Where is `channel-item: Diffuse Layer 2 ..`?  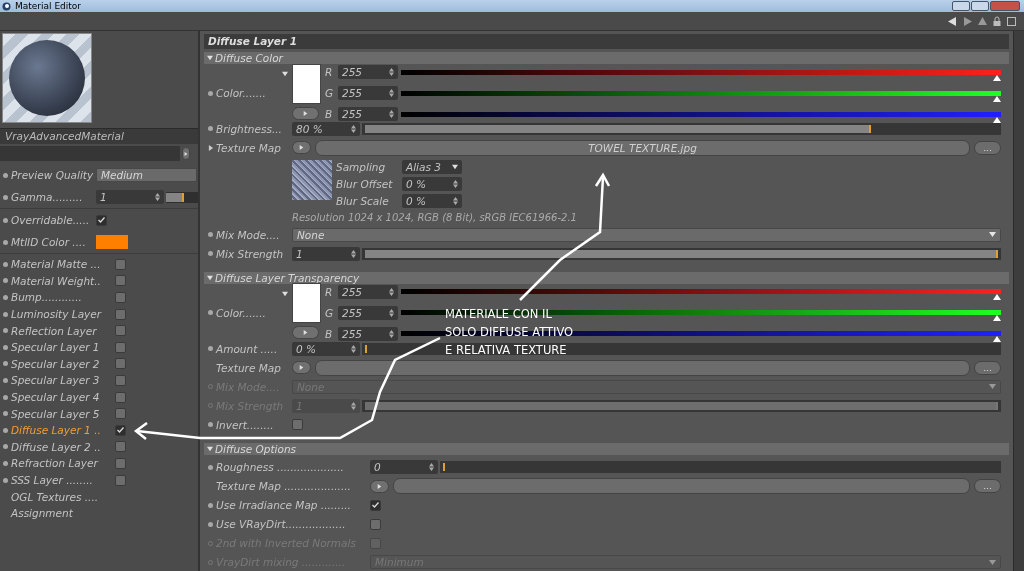
channel-item: Diffuse Layer 2 .. is located at coordinates (63, 446).